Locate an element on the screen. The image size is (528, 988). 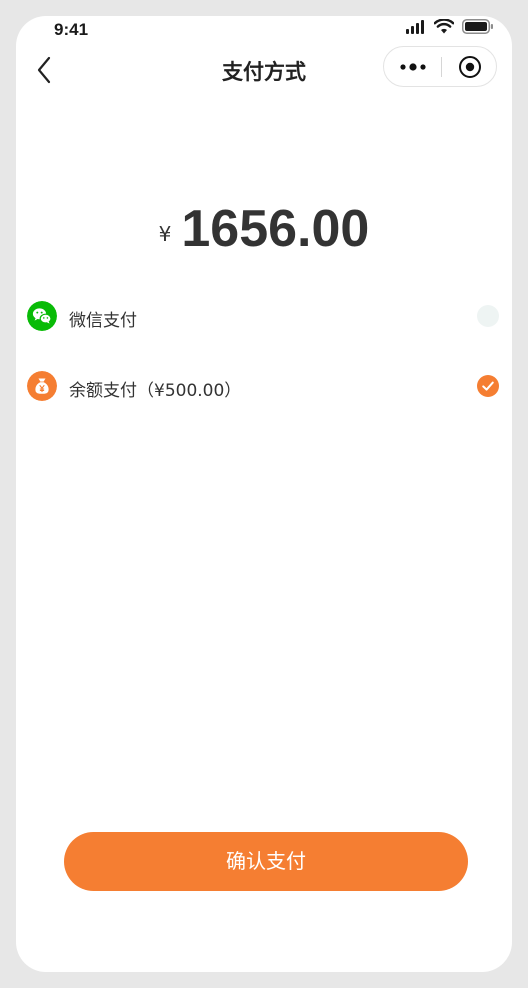
status-icons is located at coordinates (450, 26).